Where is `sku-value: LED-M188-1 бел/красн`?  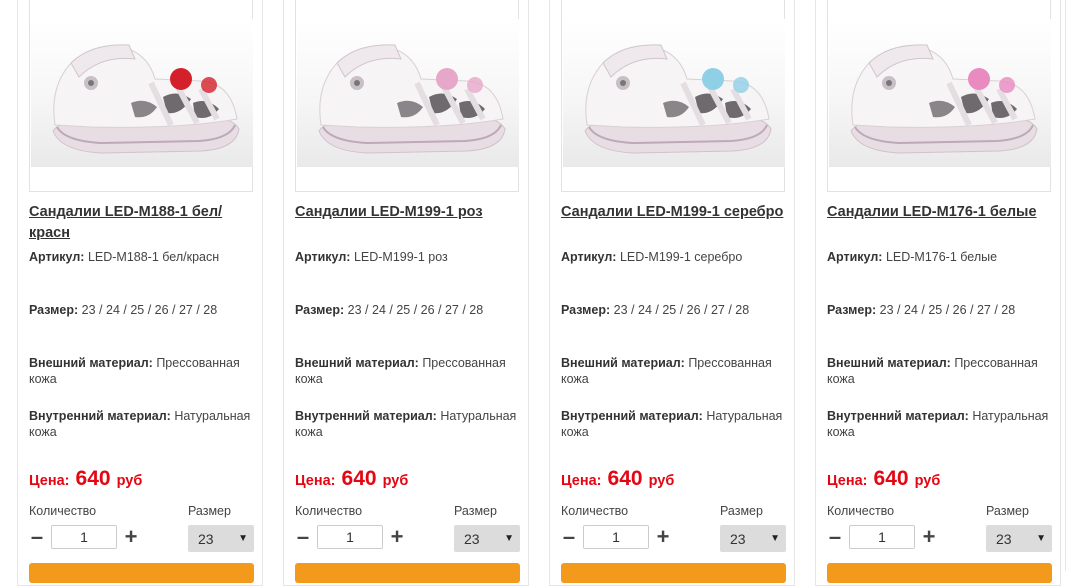 sku-value: LED-M188-1 бел/красн is located at coordinates (153, 257).